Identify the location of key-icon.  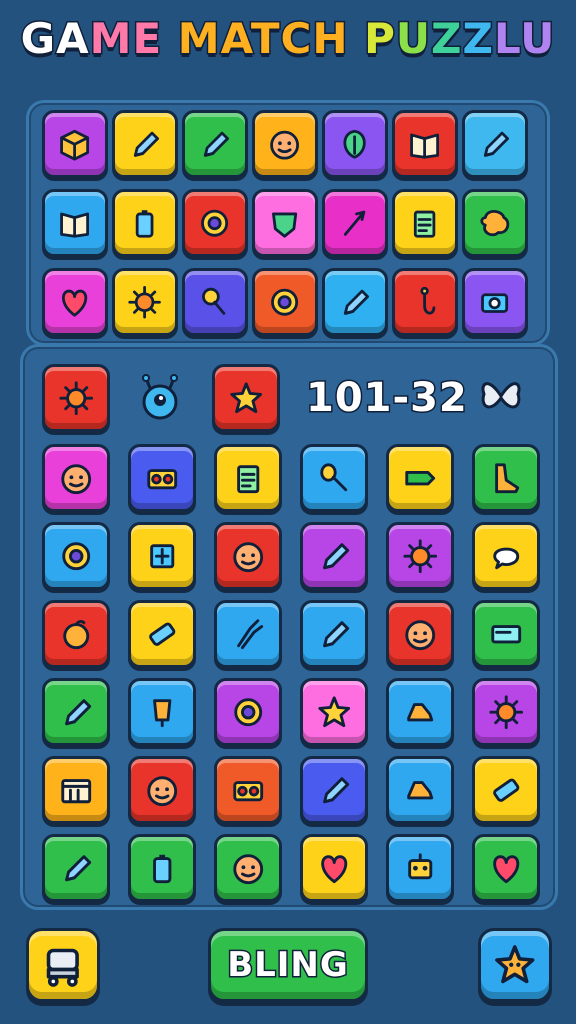
(215, 302).